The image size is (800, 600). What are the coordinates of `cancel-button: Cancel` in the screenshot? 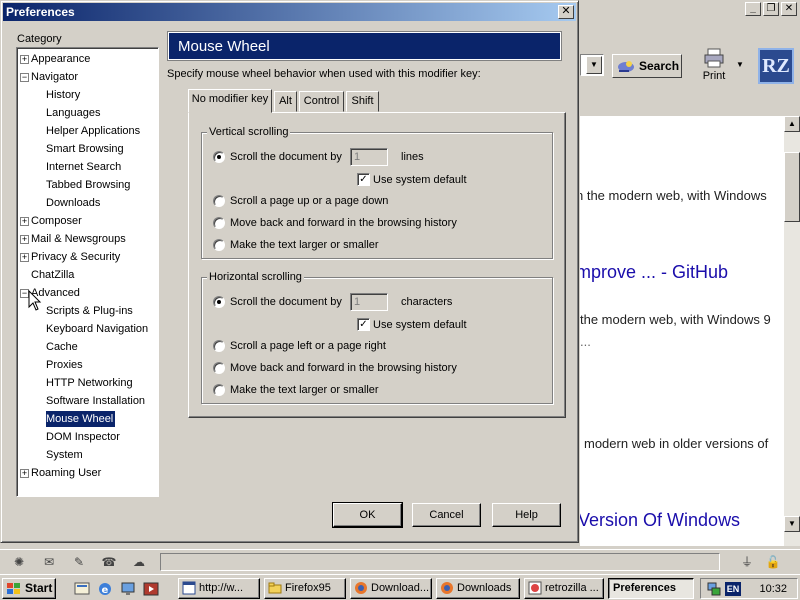 It's located at (446, 515).